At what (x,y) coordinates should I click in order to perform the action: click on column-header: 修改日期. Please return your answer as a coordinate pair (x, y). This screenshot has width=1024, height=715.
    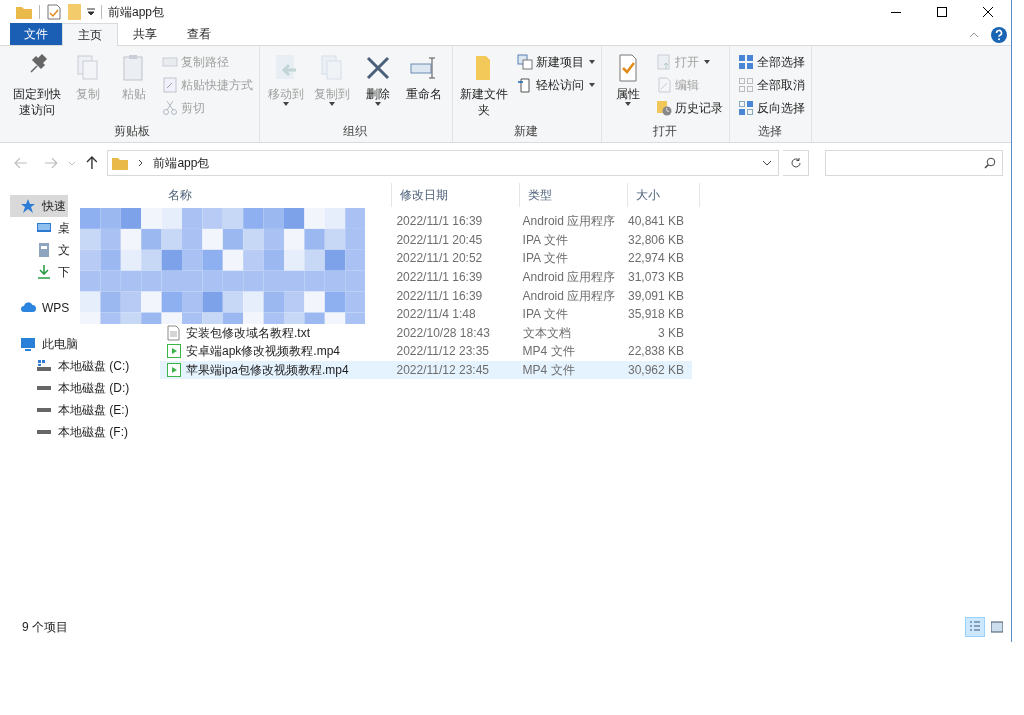
    Looking at the image, I should click on (456, 195).